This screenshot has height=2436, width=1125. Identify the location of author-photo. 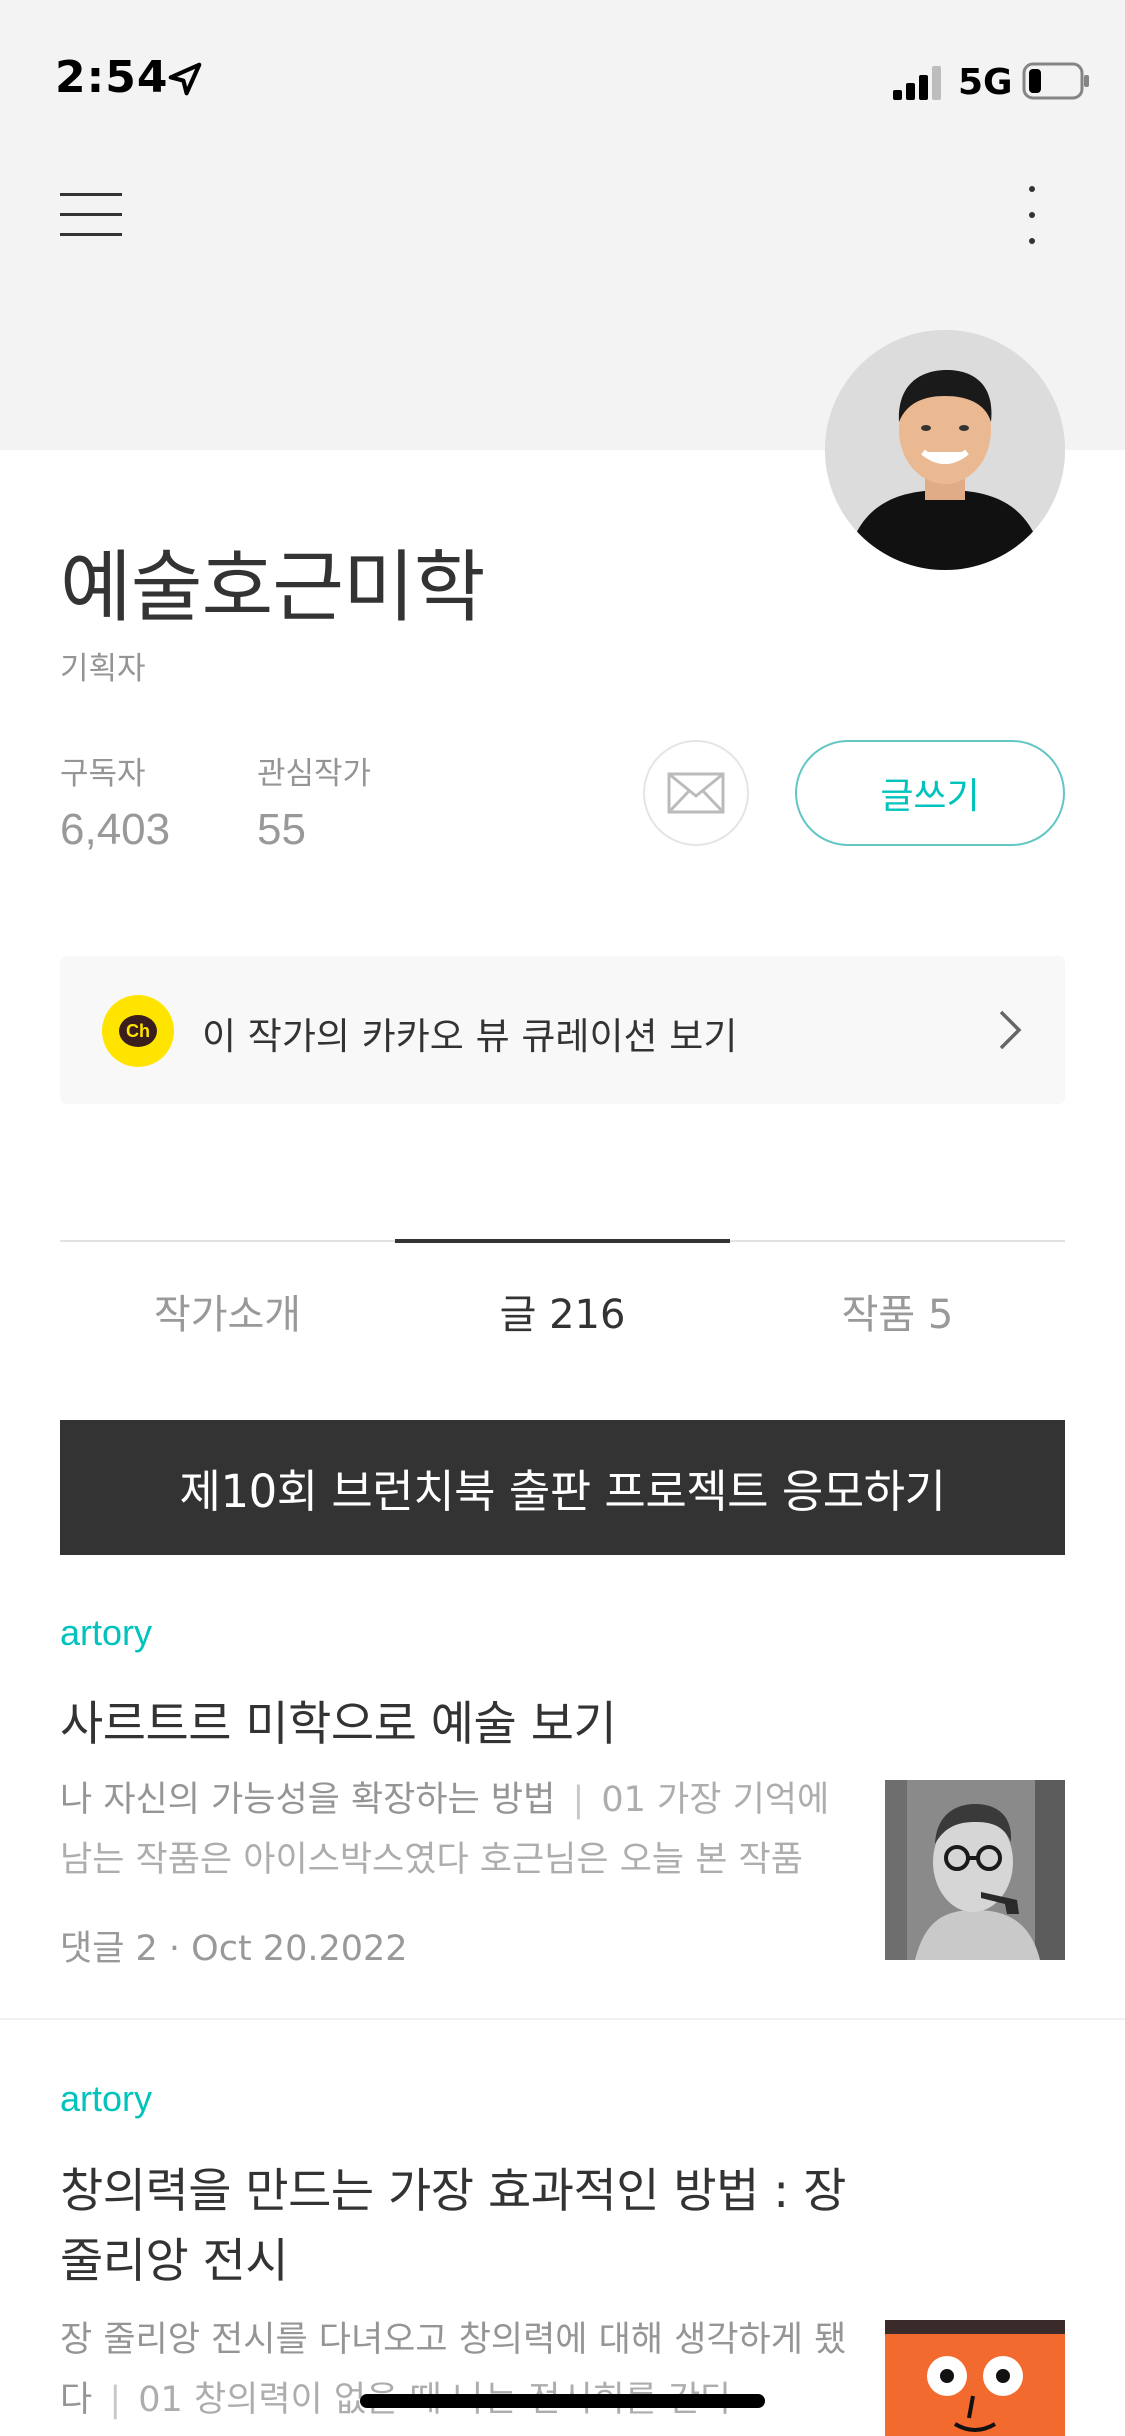
(945, 450).